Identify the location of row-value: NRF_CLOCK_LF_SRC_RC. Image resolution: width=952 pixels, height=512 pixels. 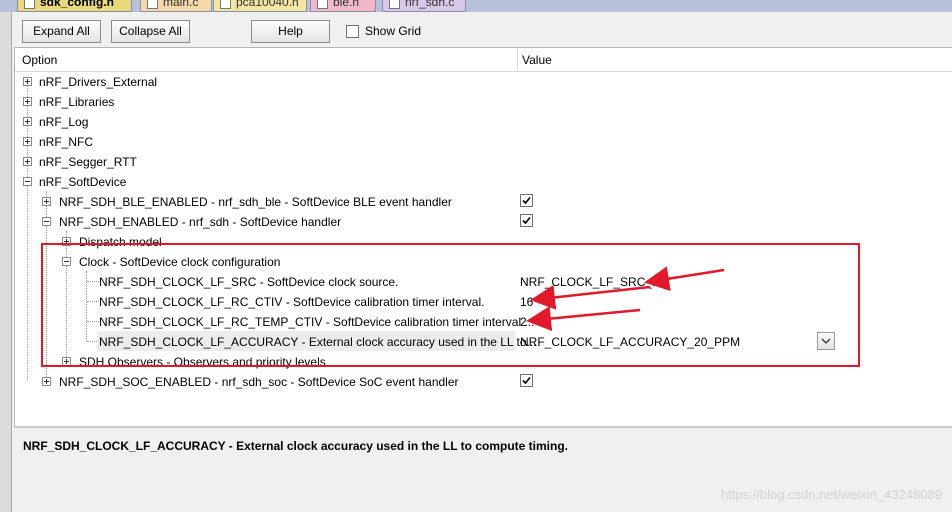
(594, 282).